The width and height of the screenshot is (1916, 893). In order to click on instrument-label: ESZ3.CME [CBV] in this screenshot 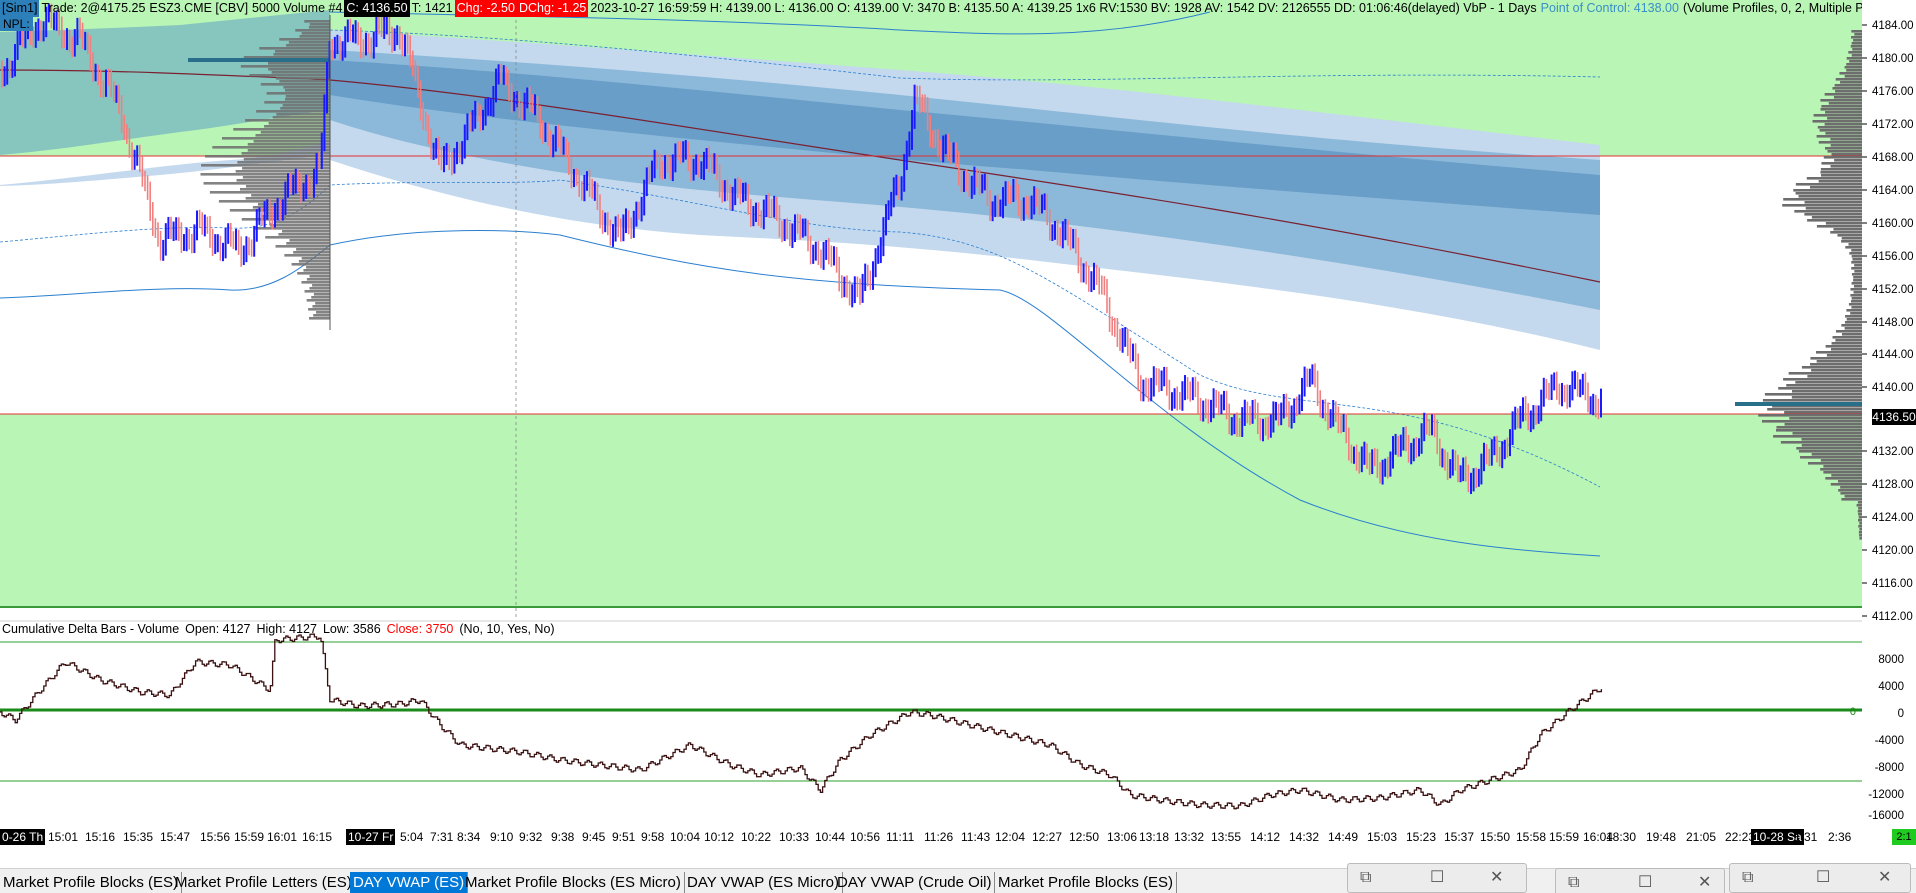, I will do `click(198, 8)`.